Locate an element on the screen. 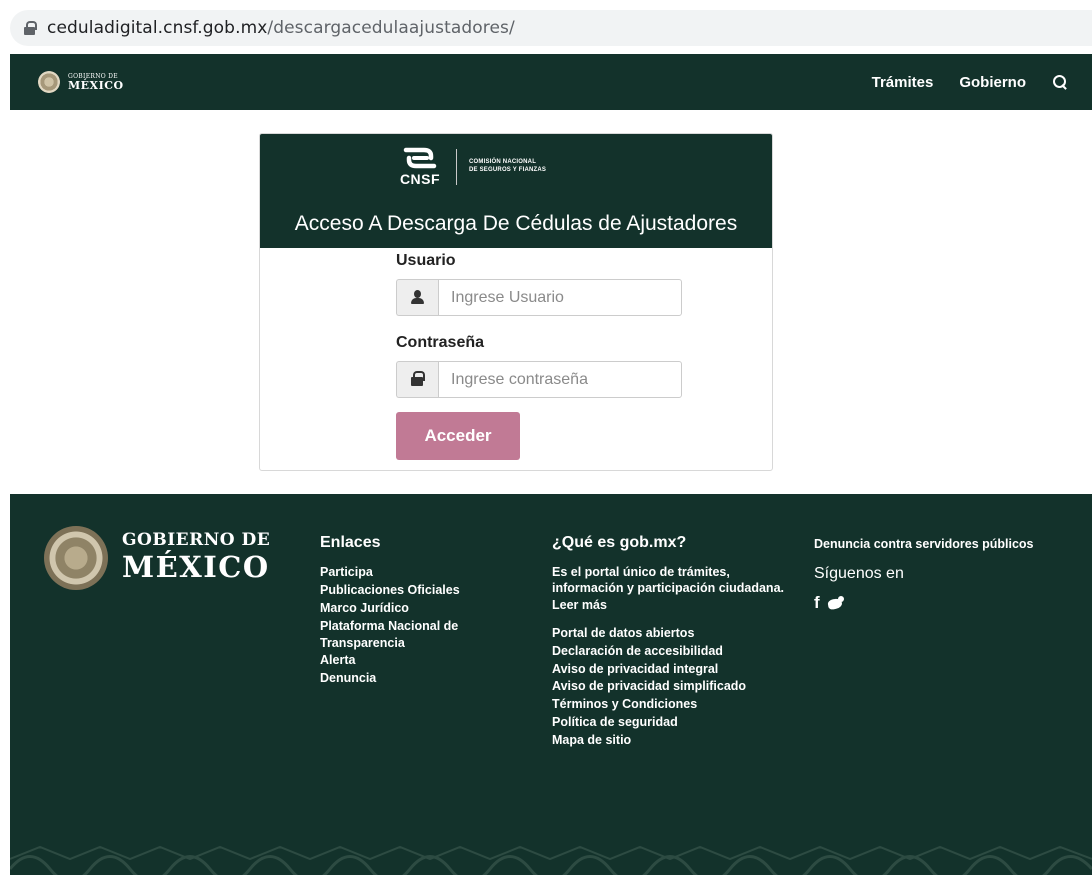  url-domain: ceduladigital.cnsf.gob.mx is located at coordinates (157, 28).